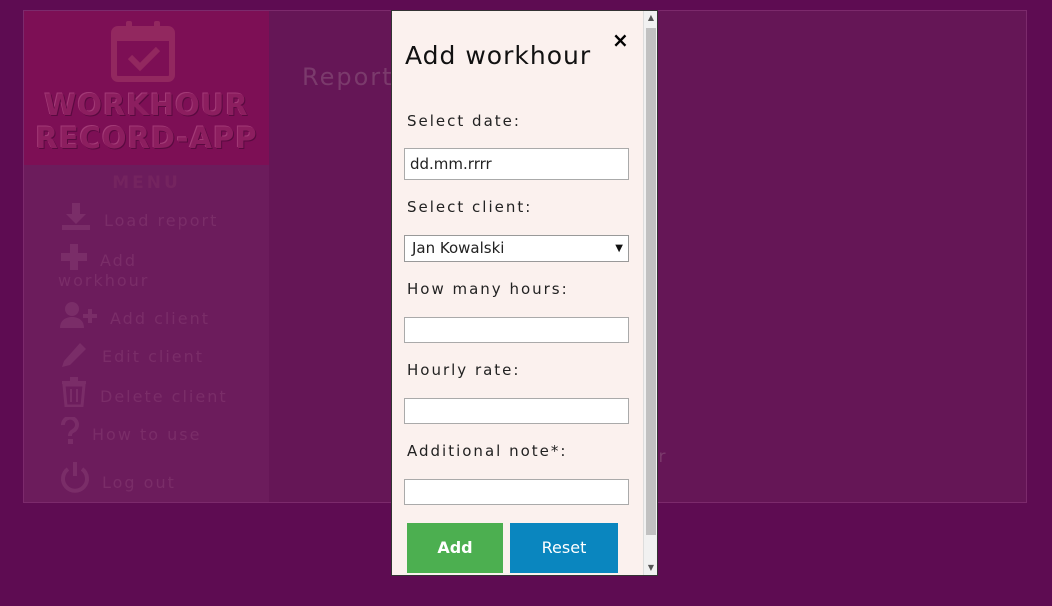 Image resolution: width=1052 pixels, height=606 pixels. Describe the element at coordinates (498, 55) in the screenshot. I see `modal-title: Add workhour` at that location.